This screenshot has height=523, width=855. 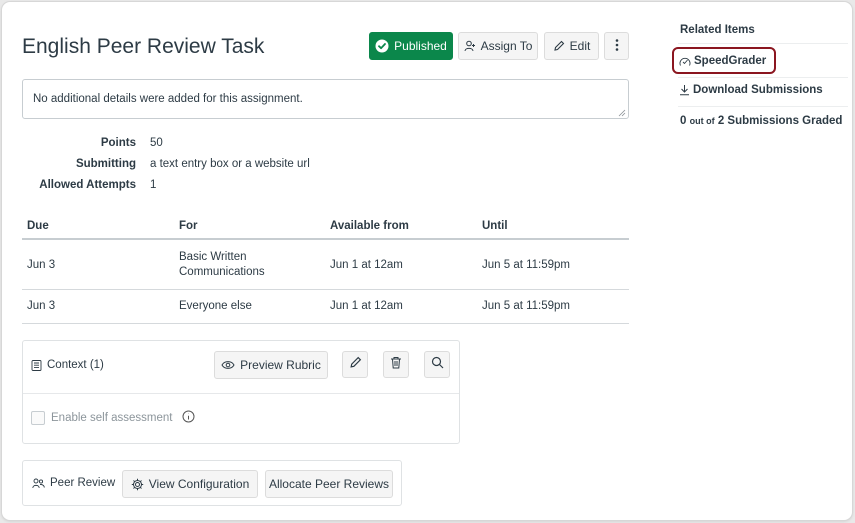 What do you see at coordinates (684, 90) in the screenshot?
I see `download-icon` at bounding box center [684, 90].